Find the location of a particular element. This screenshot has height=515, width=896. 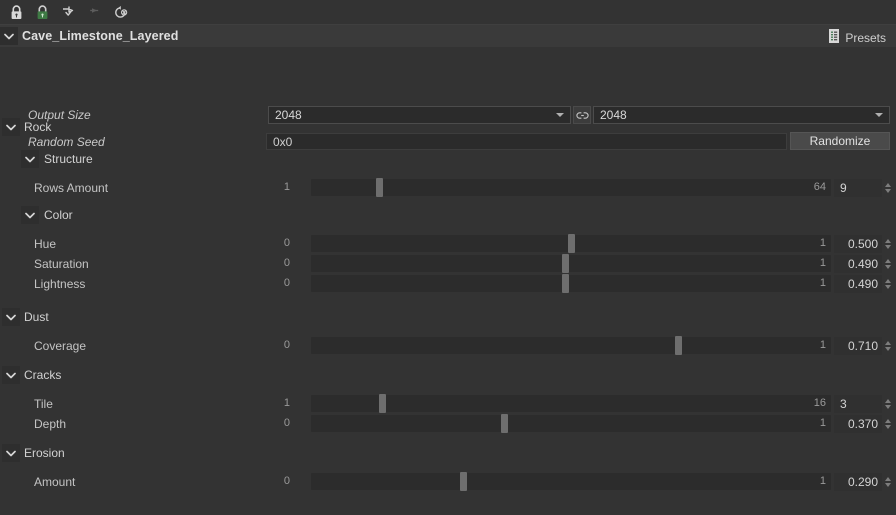

parameter-label: Rows Amount is located at coordinates (71, 188).